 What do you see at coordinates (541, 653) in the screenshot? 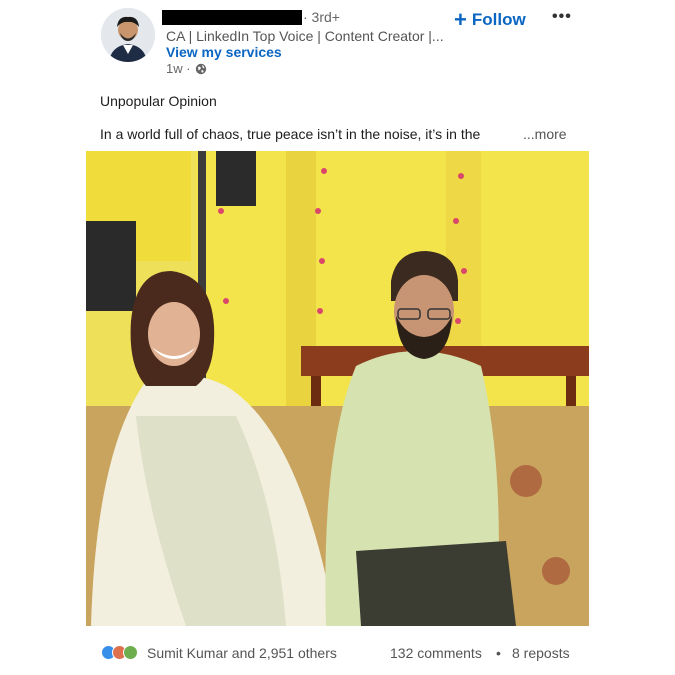
I see `reposts-count: 8 reposts` at bounding box center [541, 653].